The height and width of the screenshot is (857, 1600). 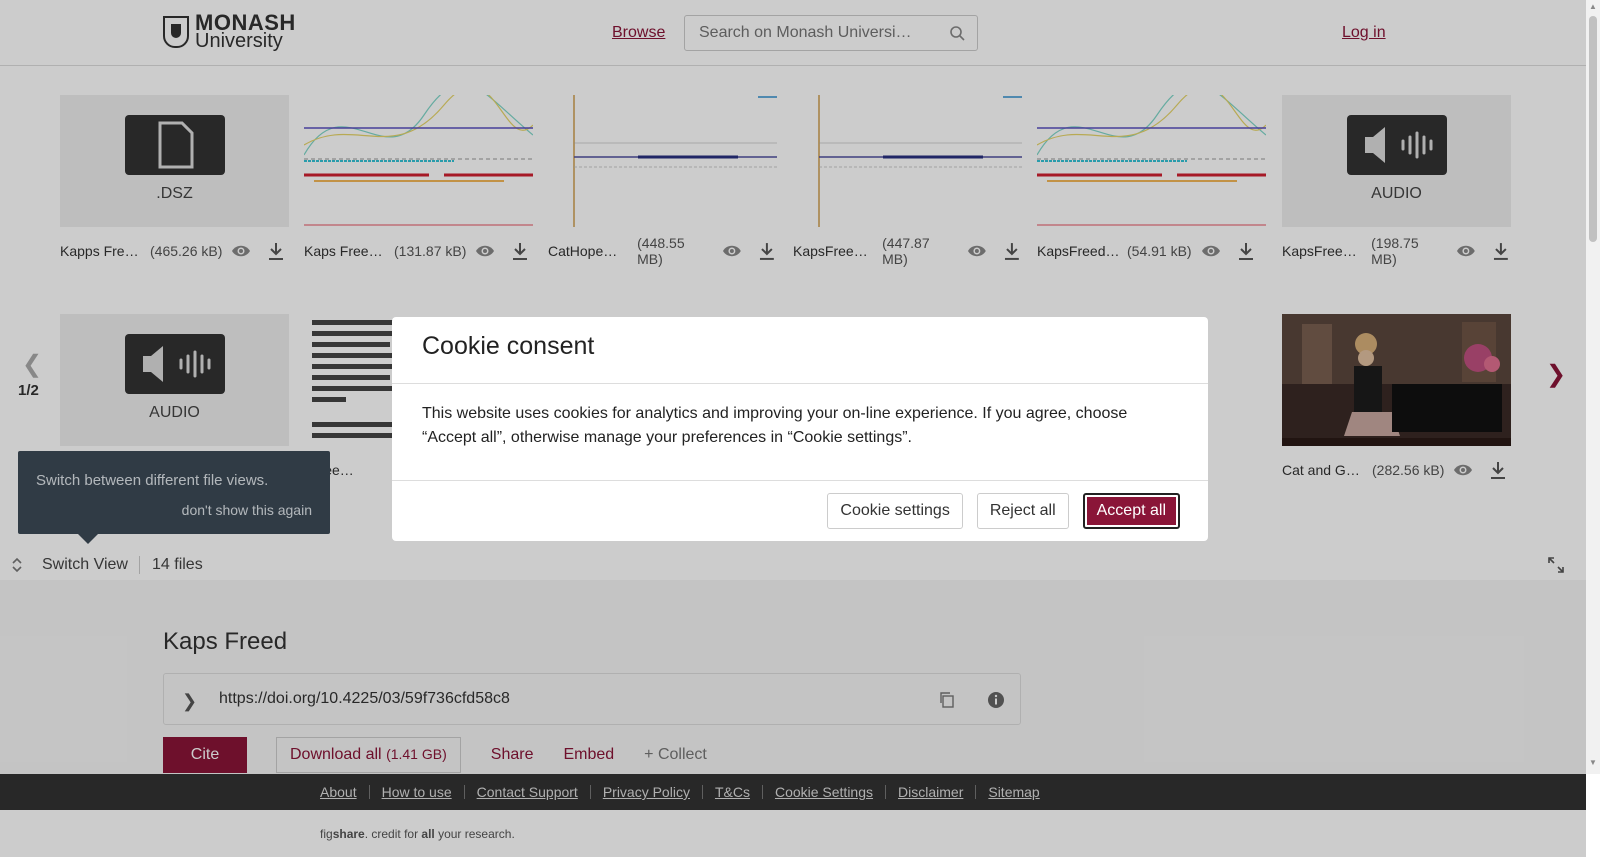 What do you see at coordinates (1131, 511) in the screenshot?
I see `accept-all-button: Accept all` at bounding box center [1131, 511].